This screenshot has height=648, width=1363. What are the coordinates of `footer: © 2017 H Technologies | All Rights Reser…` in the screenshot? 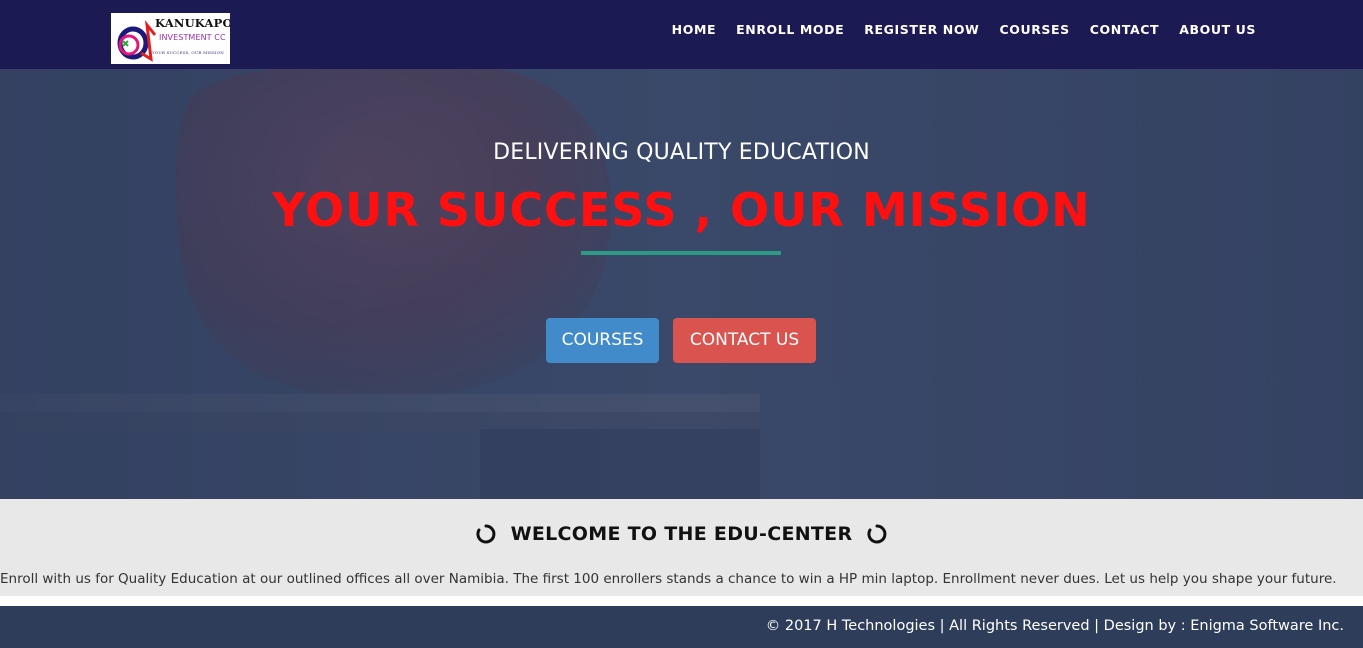 It's located at (681, 627).